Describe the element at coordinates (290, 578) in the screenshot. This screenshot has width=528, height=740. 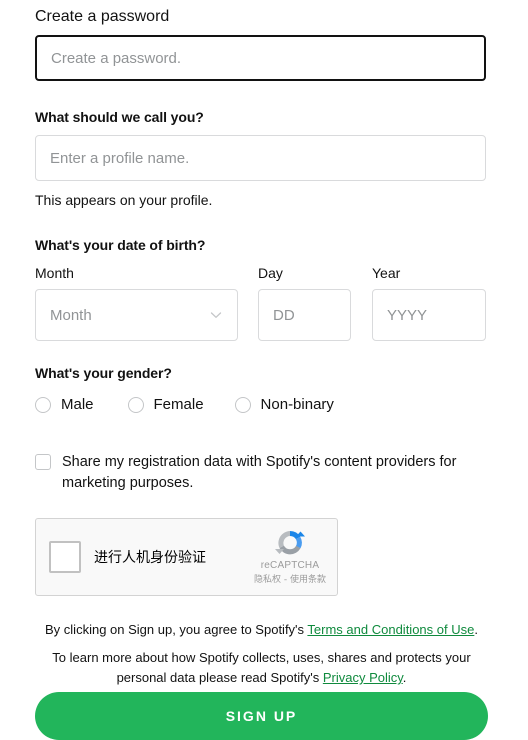
I see `recaptcha-legal-links: 隐私权 - 使用条款` at that location.